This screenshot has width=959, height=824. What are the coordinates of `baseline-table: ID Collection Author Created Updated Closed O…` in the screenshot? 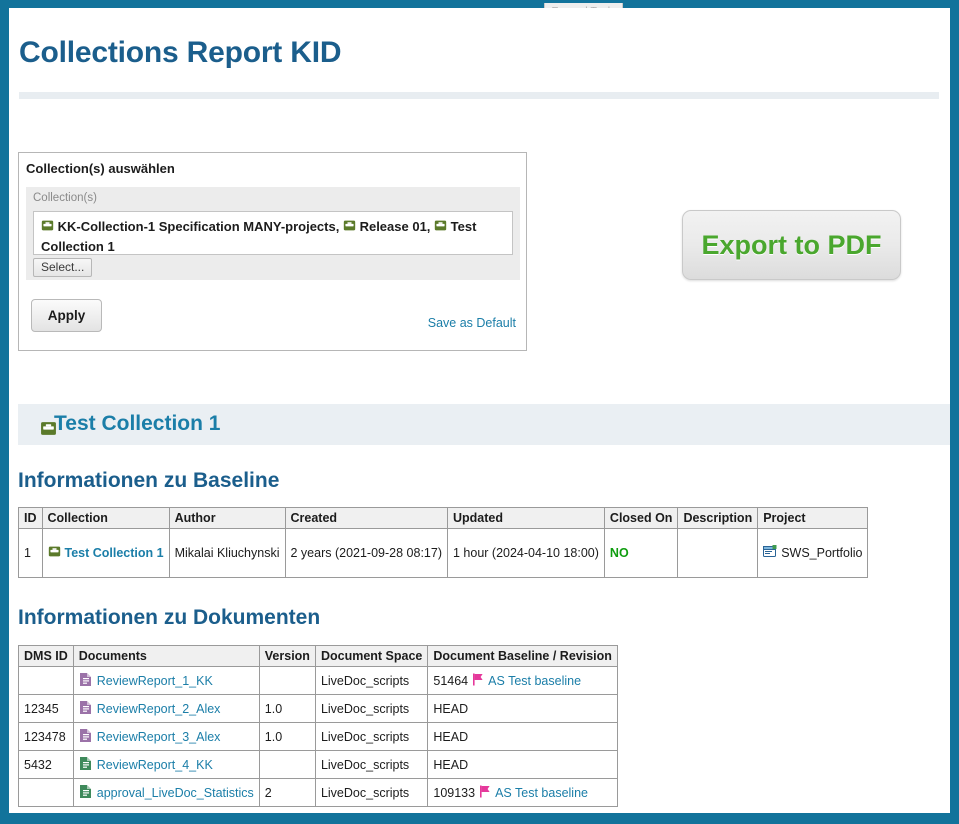 It's located at (443, 542).